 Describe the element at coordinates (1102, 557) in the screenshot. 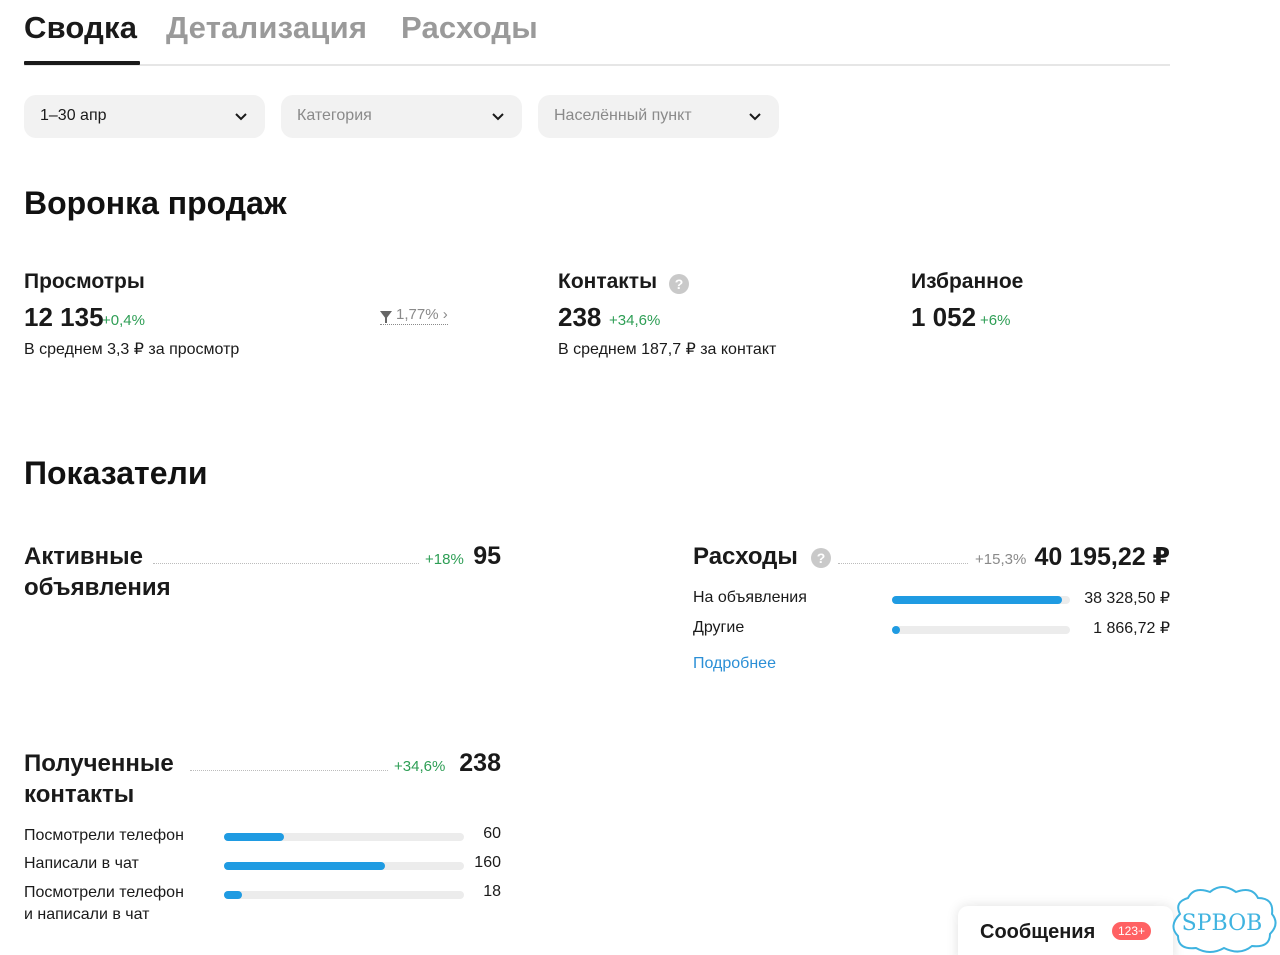

I see `expenses-value: 40 195,22 ₽` at that location.